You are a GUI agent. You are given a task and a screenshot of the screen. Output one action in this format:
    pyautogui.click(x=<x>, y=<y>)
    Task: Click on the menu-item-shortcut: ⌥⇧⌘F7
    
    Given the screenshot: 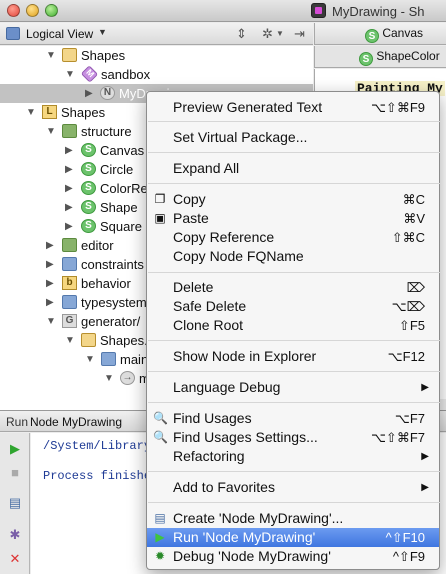 What is the action you would take?
    pyautogui.click(x=397, y=437)
    